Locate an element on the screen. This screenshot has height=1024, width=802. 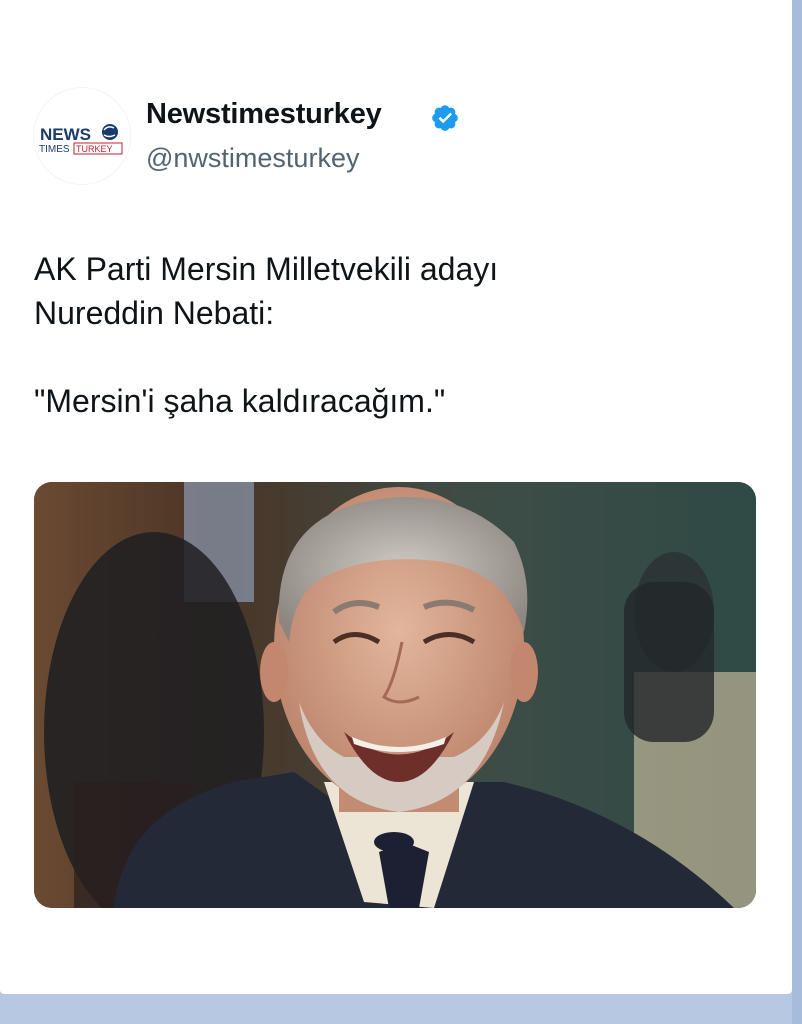
logo-text-turkey: TURKEY is located at coordinates (94, 149).